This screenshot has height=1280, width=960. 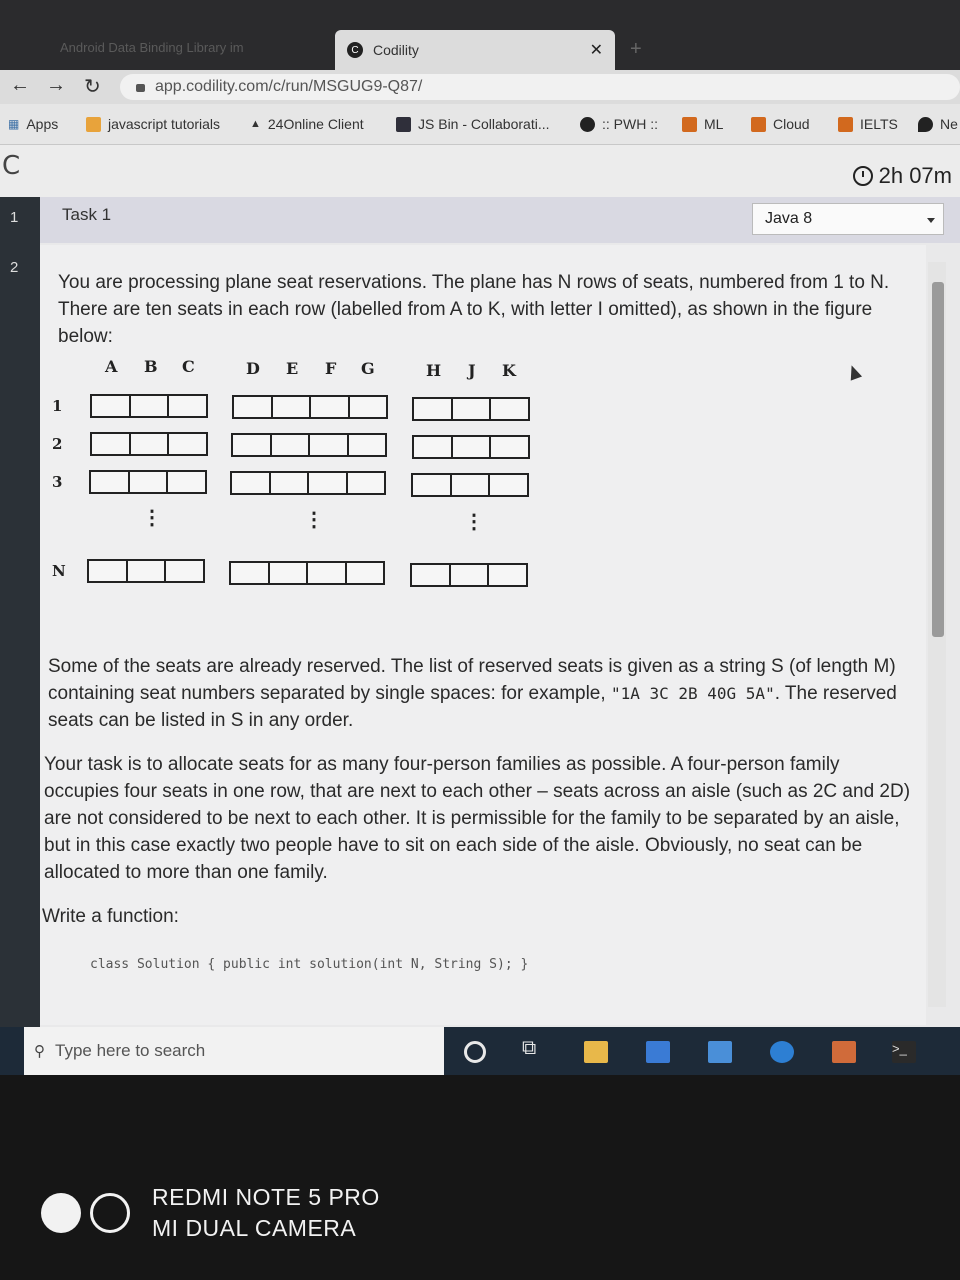 I want to click on tab-codility: C Codility ✕, so click(x=475, y=50).